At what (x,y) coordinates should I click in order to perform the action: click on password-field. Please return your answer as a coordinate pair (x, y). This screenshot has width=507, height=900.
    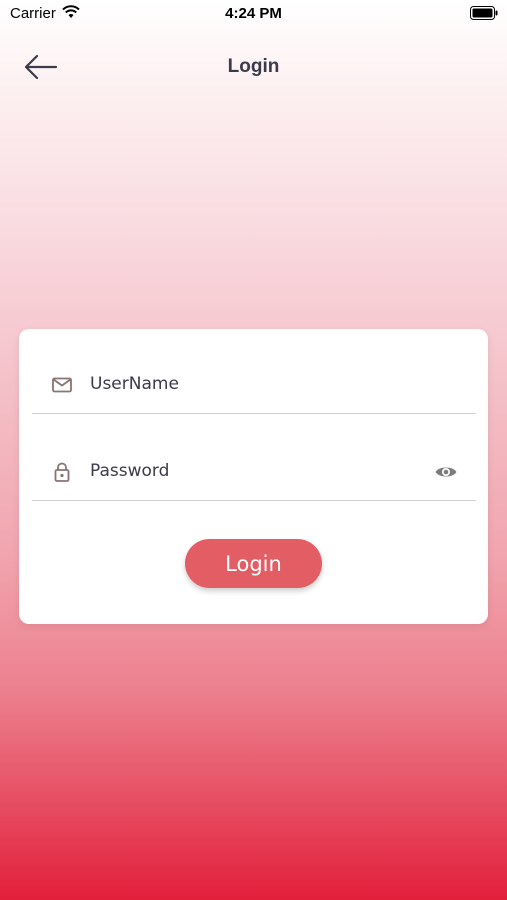
    Looking at the image, I should click on (254, 472).